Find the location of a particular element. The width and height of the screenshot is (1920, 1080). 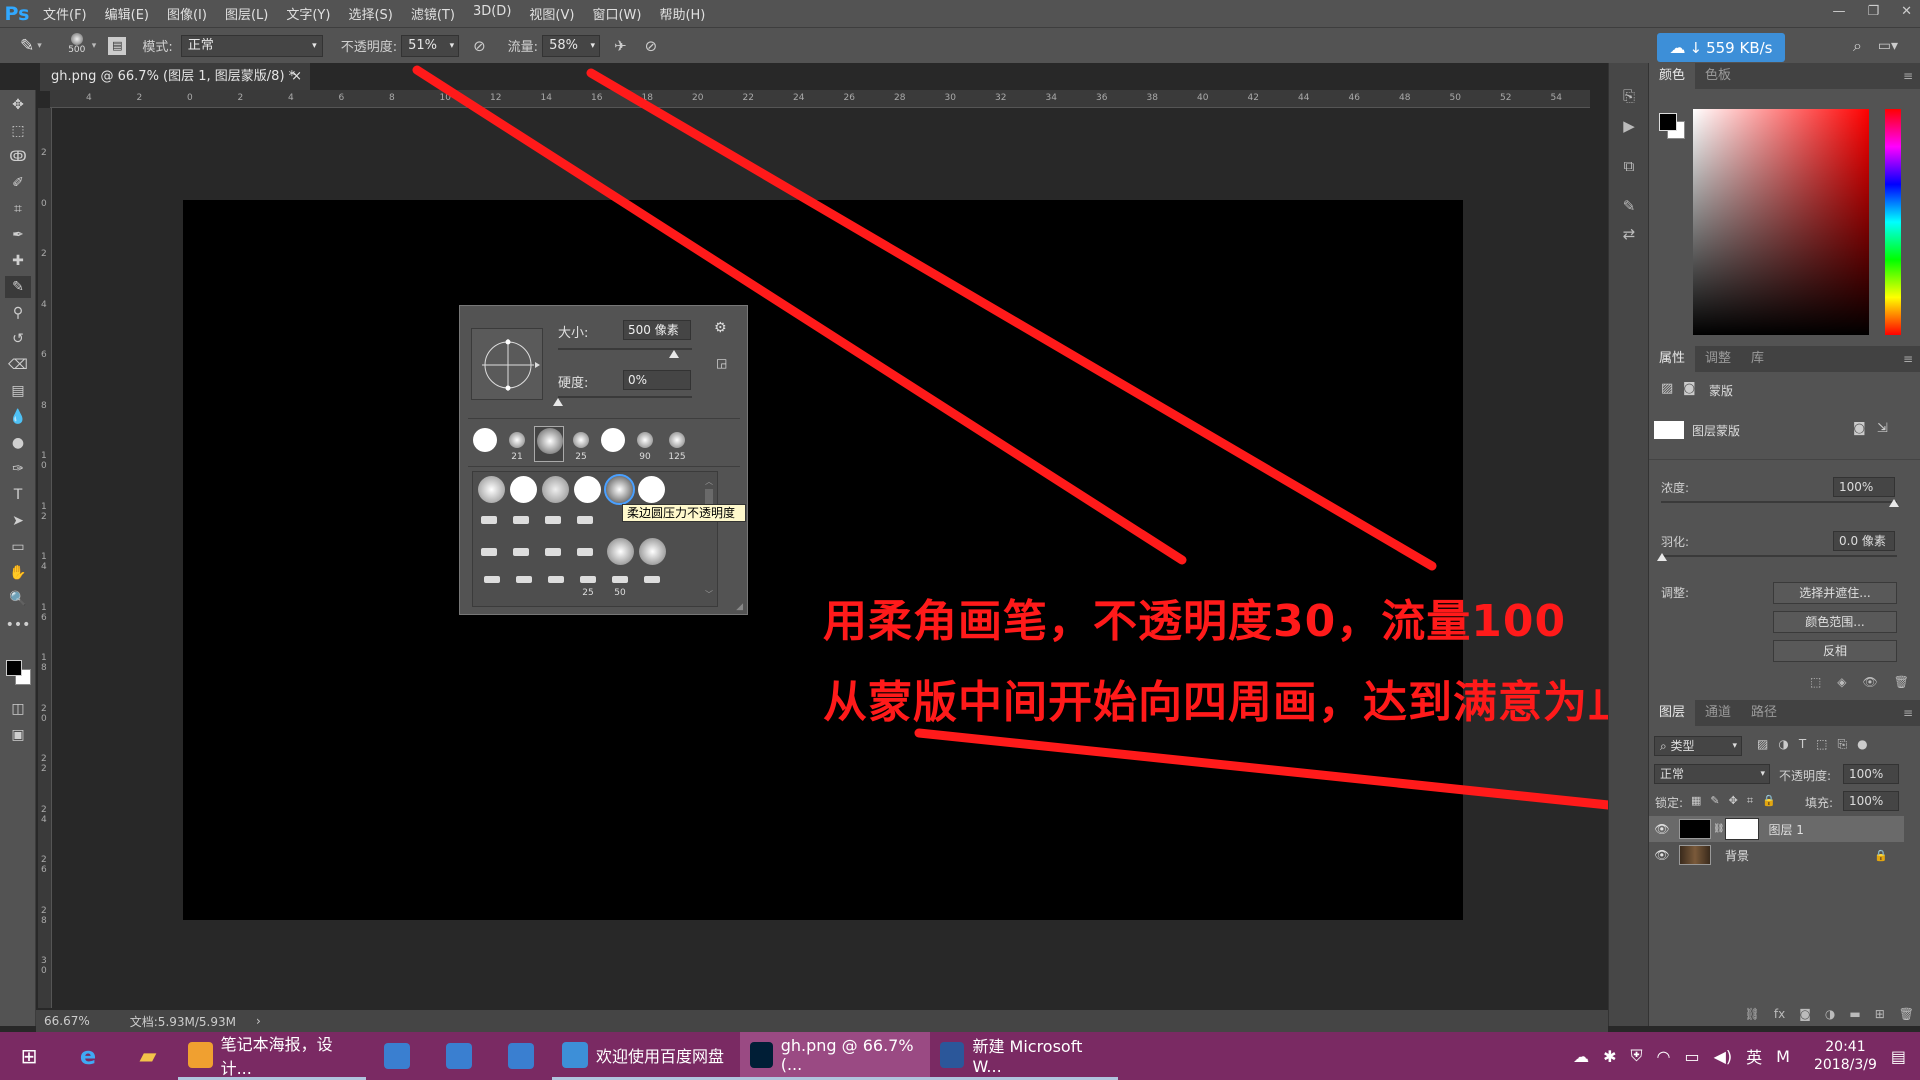

blend-mode-select: 正常 ▾ is located at coordinates (1712, 774).